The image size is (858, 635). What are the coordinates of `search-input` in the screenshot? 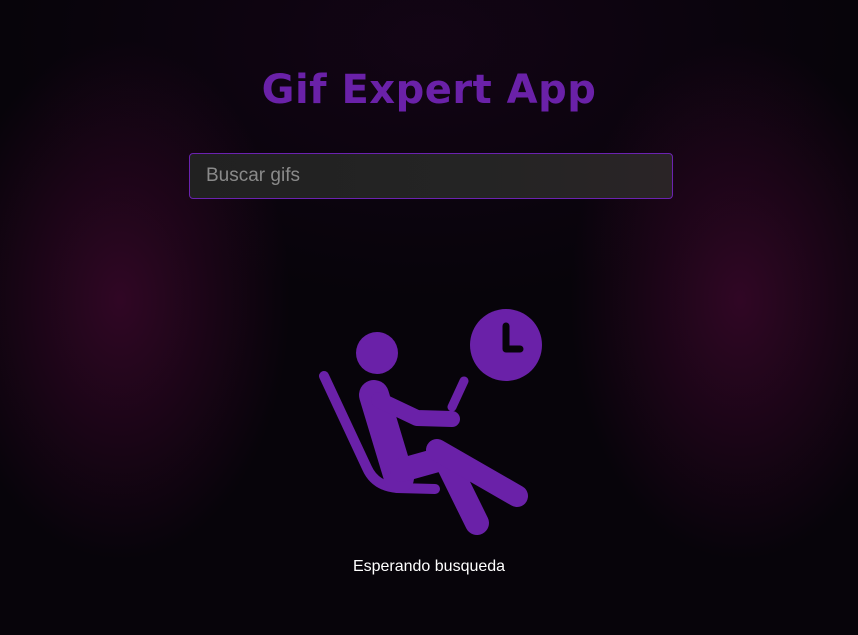 It's located at (431, 176).